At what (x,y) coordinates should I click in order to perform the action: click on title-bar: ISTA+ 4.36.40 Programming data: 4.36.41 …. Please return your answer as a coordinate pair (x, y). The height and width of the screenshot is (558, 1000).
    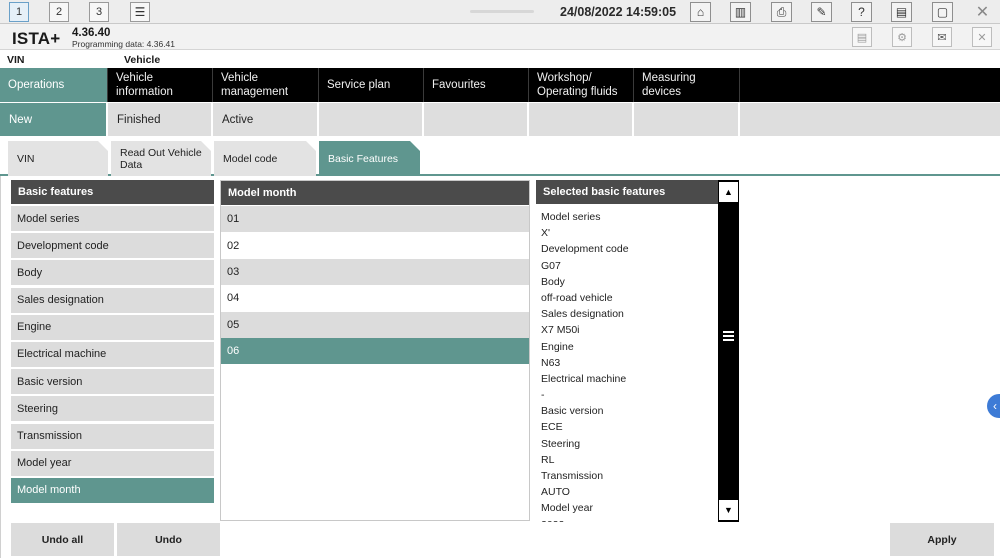
    Looking at the image, I should click on (500, 37).